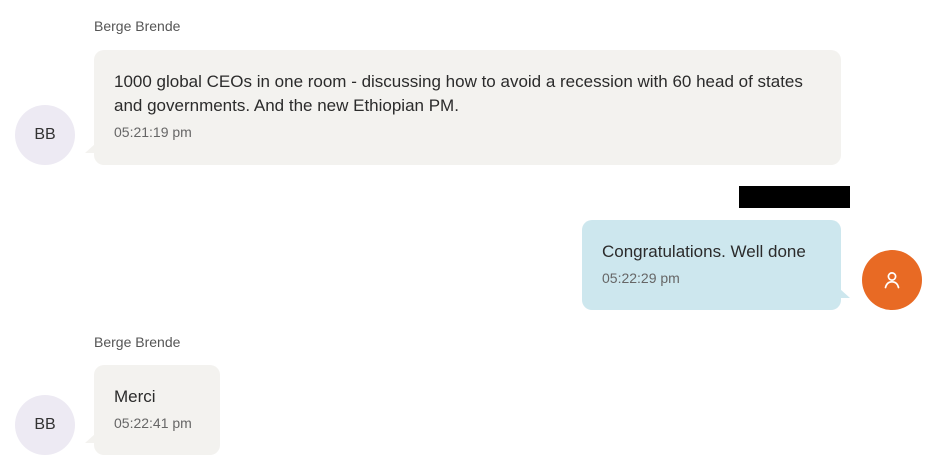  I want to click on message-text: Merci, so click(135, 396).